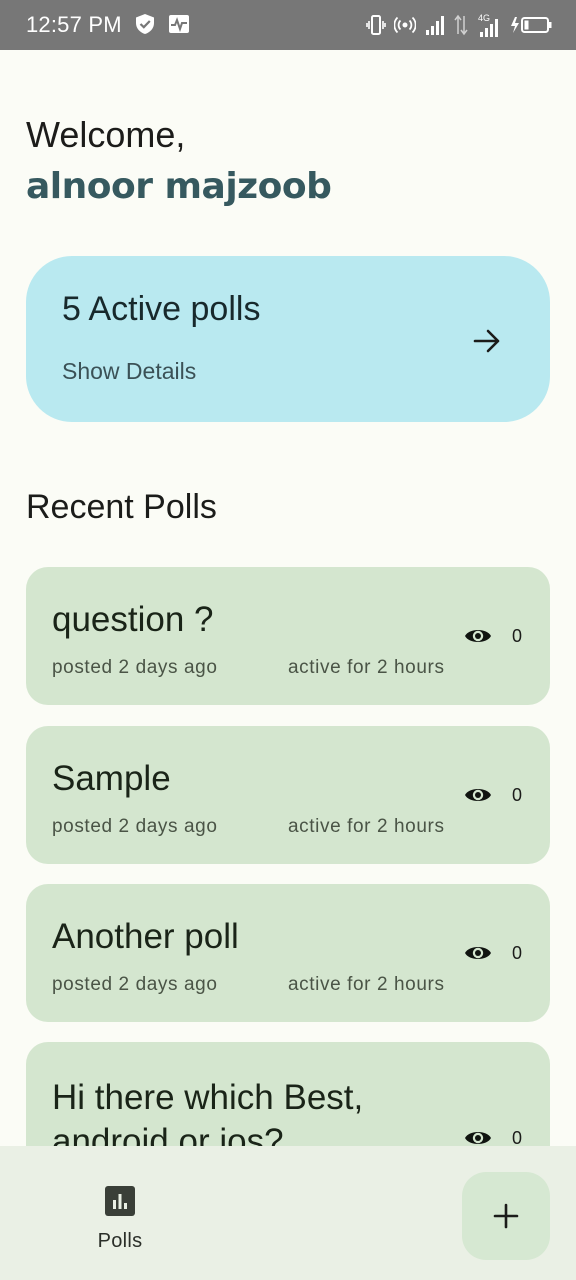  What do you see at coordinates (405, 25) in the screenshot?
I see `hotspot-icon` at bounding box center [405, 25].